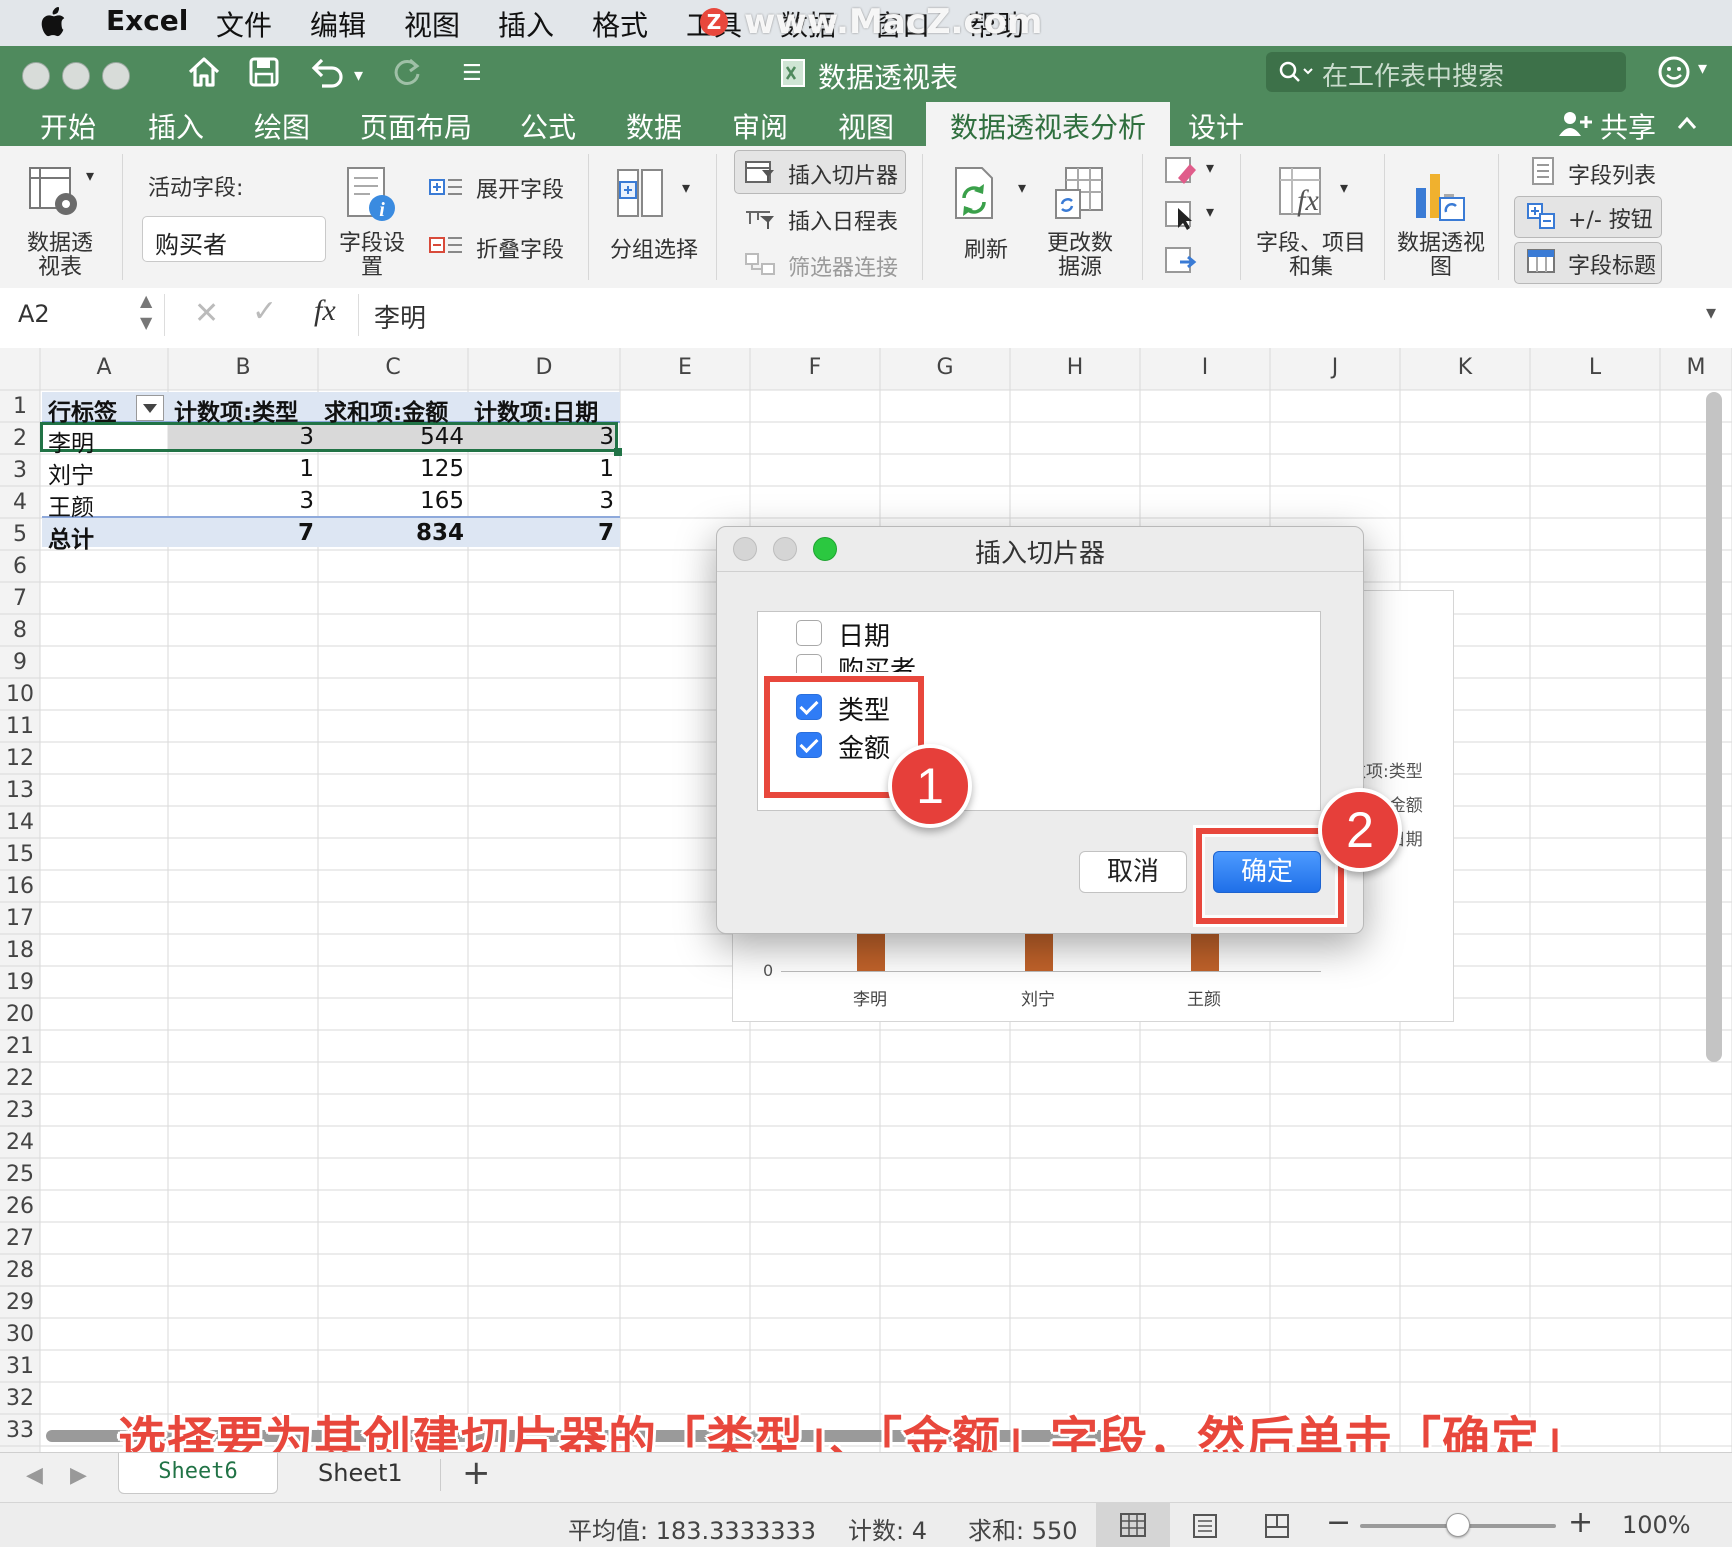 Image resolution: width=1732 pixels, height=1547 pixels. I want to click on menu-view: 视图, so click(432, 24).